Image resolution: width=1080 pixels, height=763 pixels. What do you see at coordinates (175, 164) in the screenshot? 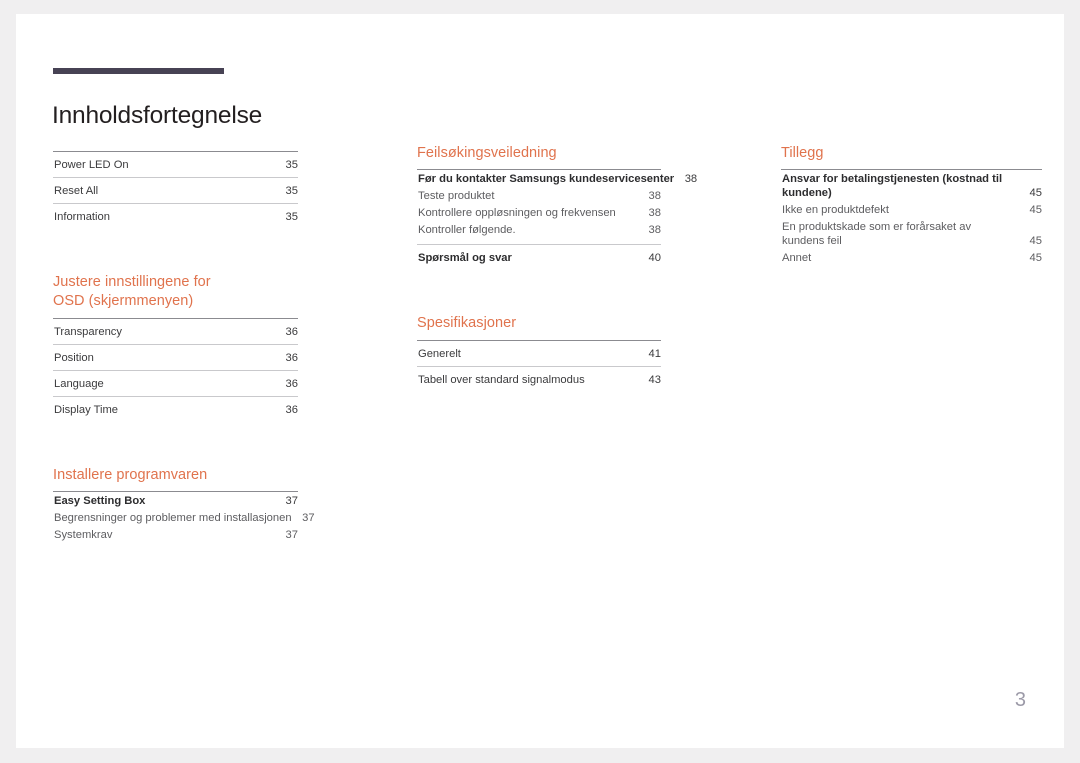
I see `toc-entry: Power LED On 35` at bounding box center [175, 164].